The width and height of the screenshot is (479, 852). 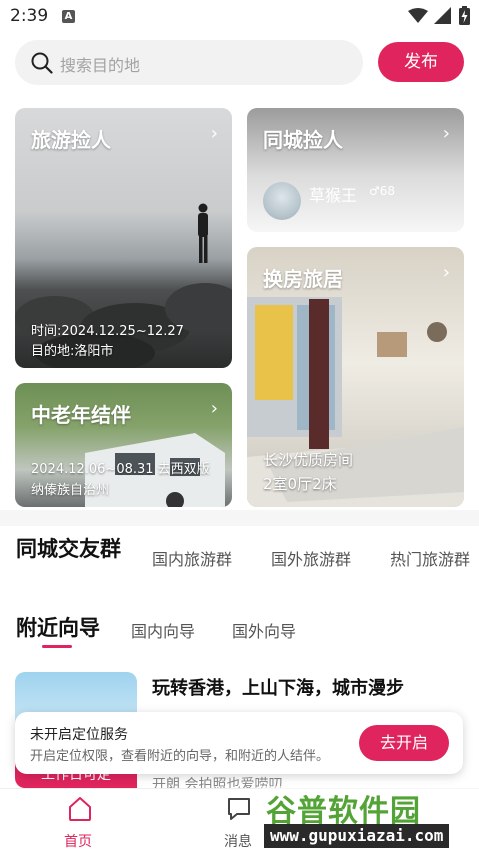 What do you see at coordinates (120, 469) in the screenshot?
I see `elder-desc-line1: 2024.12.06~08.31 去西双版` at bounding box center [120, 469].